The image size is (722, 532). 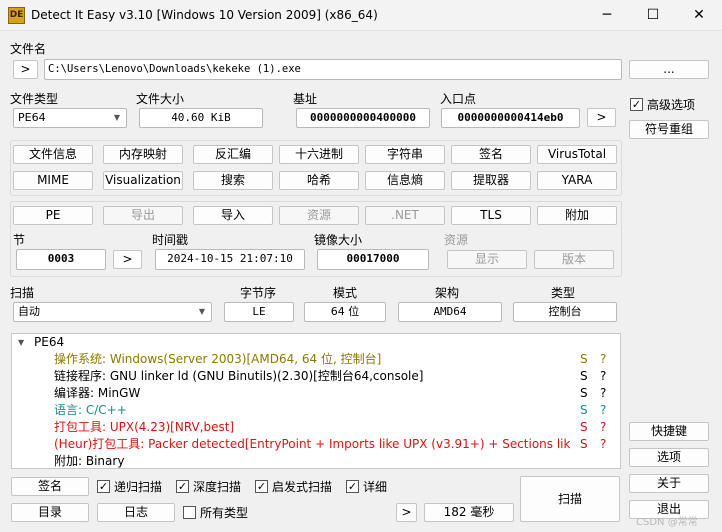 I want to click on yara-button: YARA, so click(x=577, y=180).